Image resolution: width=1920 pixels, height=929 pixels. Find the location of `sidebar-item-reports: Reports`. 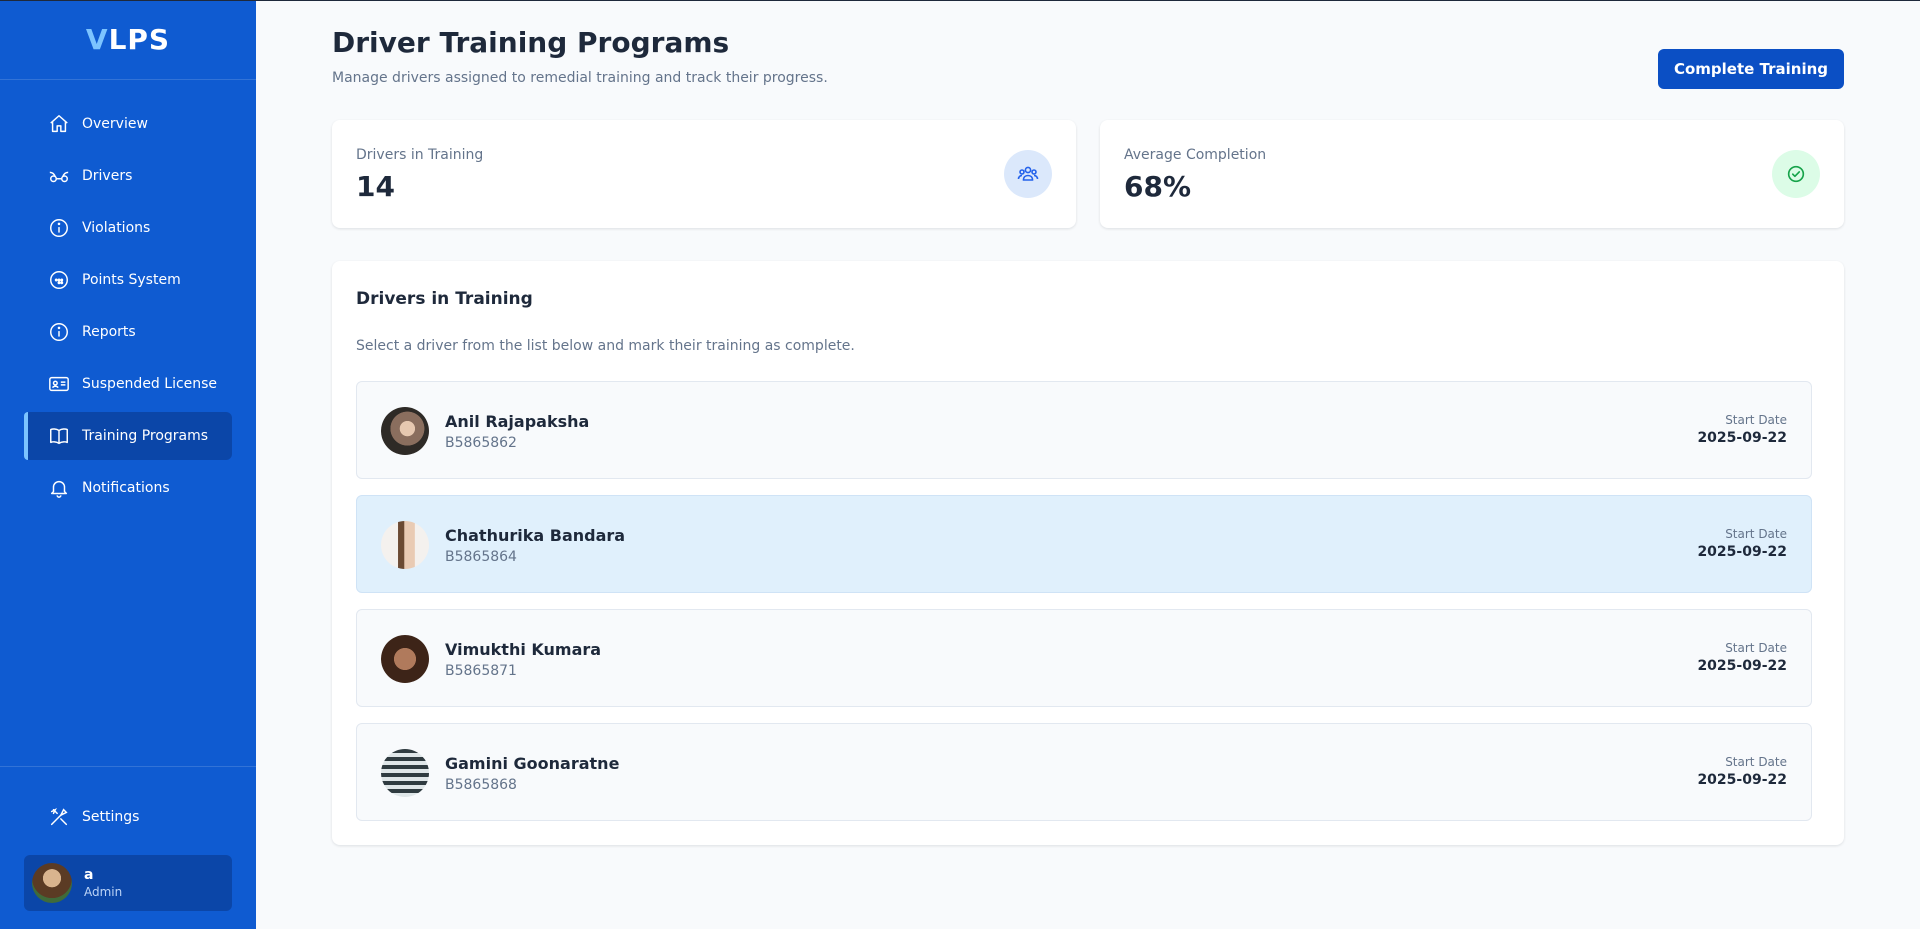

sidebar-item-reports: Reports is located at coordinates (128, 332).